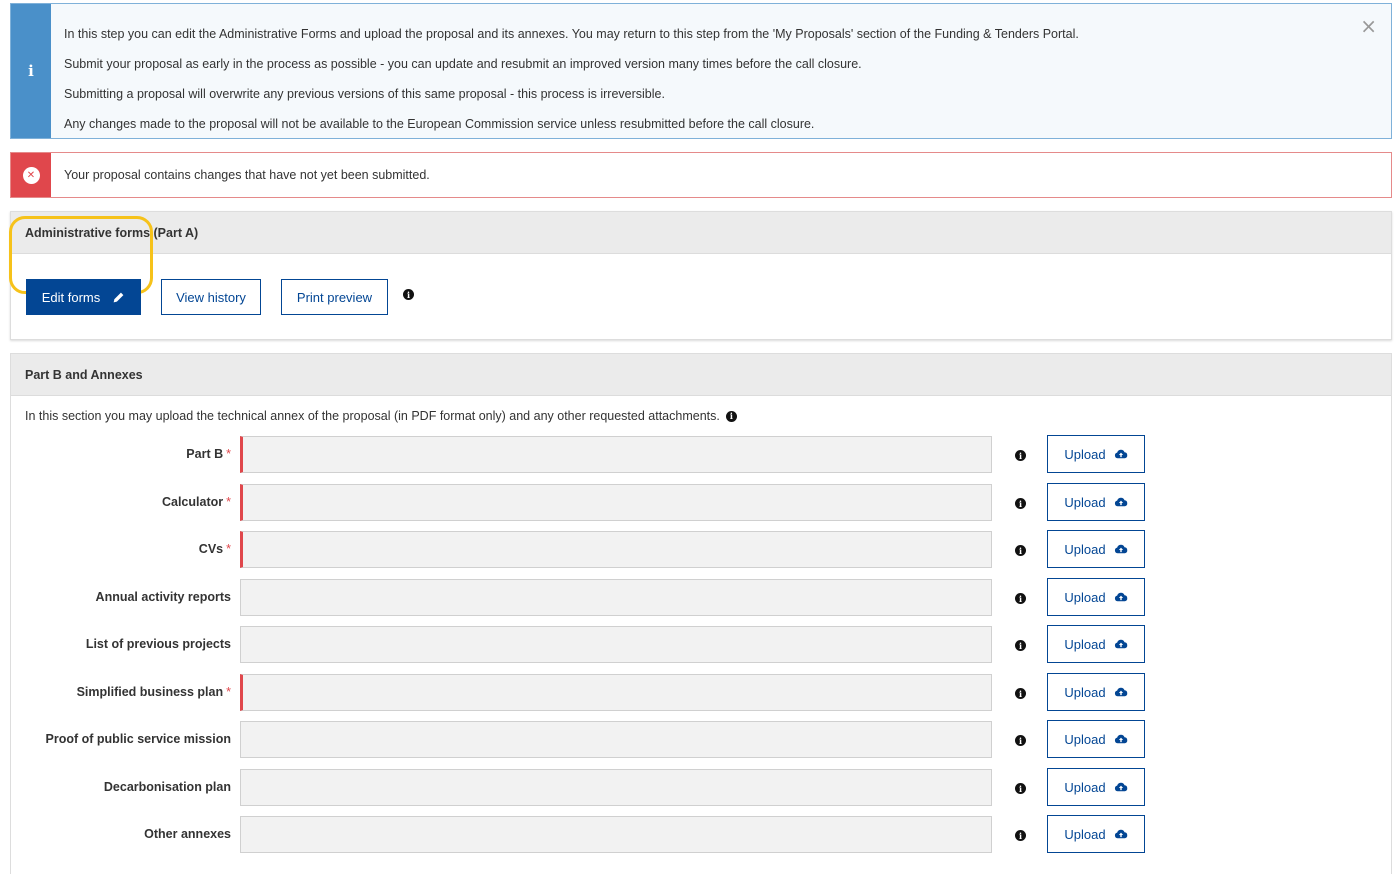 This screenshot has height=874, width=1397. Describe the element at coordinates (205, 454) in the screenshot. I see `upload-row-label-text: Part B` at that location.